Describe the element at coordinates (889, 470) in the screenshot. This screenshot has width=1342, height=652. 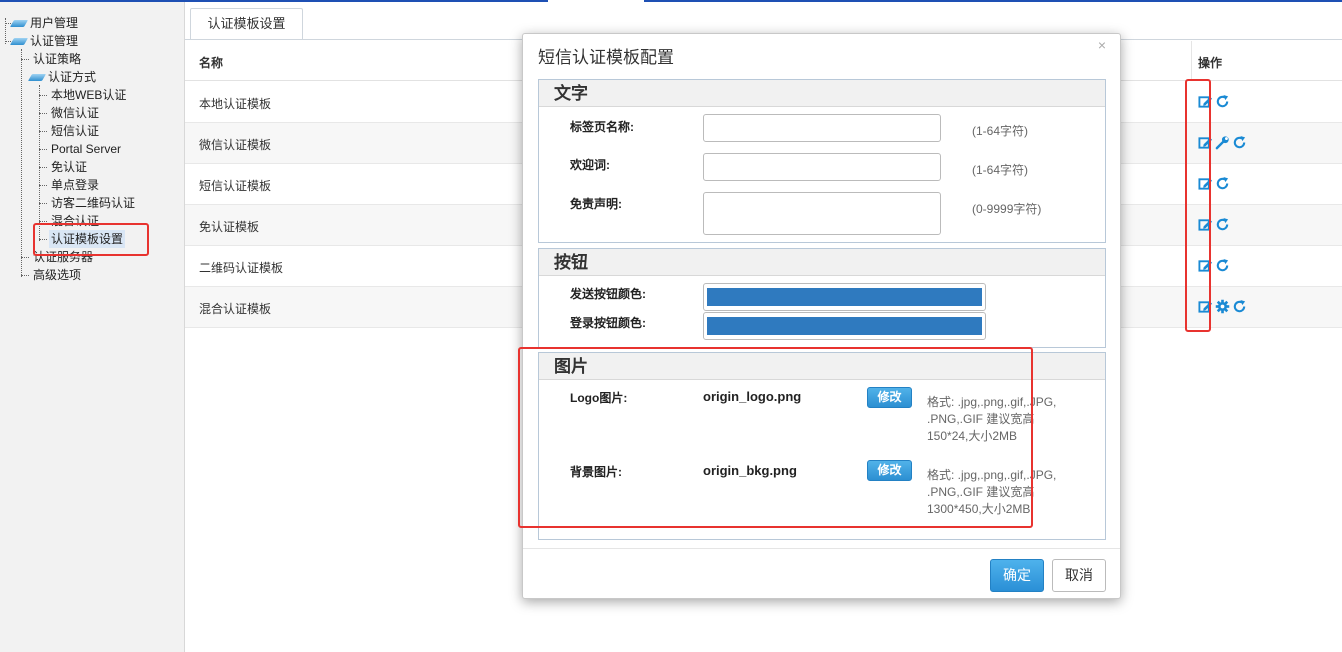
I see `bg-modify-button: 修改` at that location.